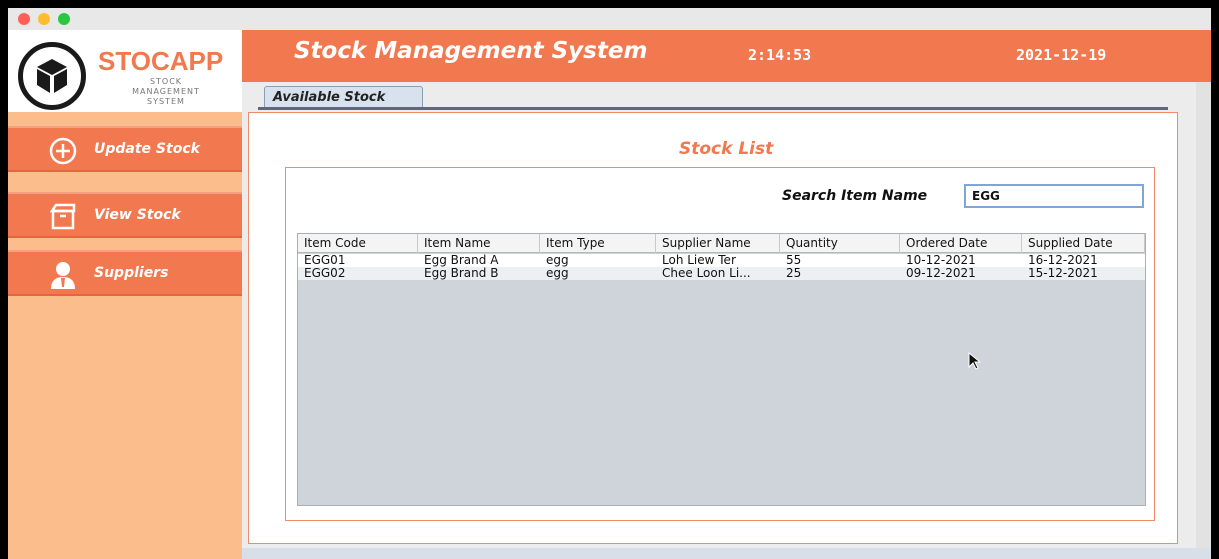 This screenshot has height=559, width=1219. What do you see at coordinates (325, 260) in the screenshot?
I see `cell-item-code: EGG01` at bounding box center [325, 260].